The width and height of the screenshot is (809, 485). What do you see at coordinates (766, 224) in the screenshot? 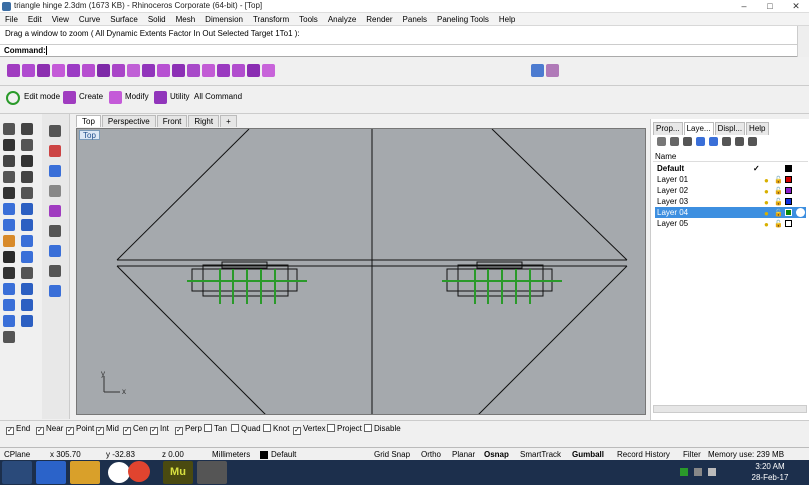
I see `lightbulb-icon: ●` at bounding box center [766, 224].